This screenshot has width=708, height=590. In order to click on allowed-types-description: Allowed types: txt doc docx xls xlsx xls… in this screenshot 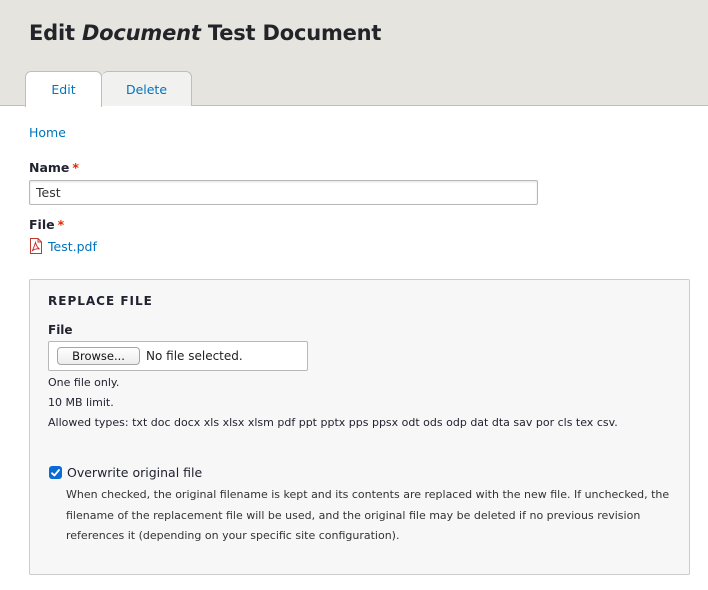, I will do `click(333, 422)`.